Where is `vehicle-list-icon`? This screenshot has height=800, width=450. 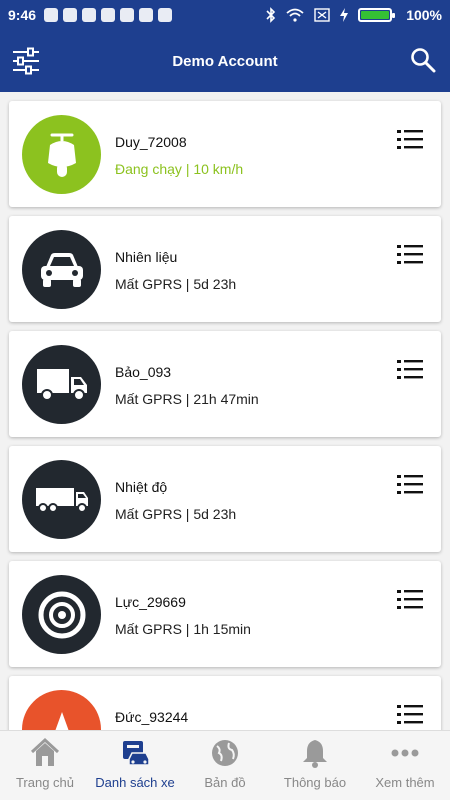 vehicle-list-icon is located at coordinates (136, 753).